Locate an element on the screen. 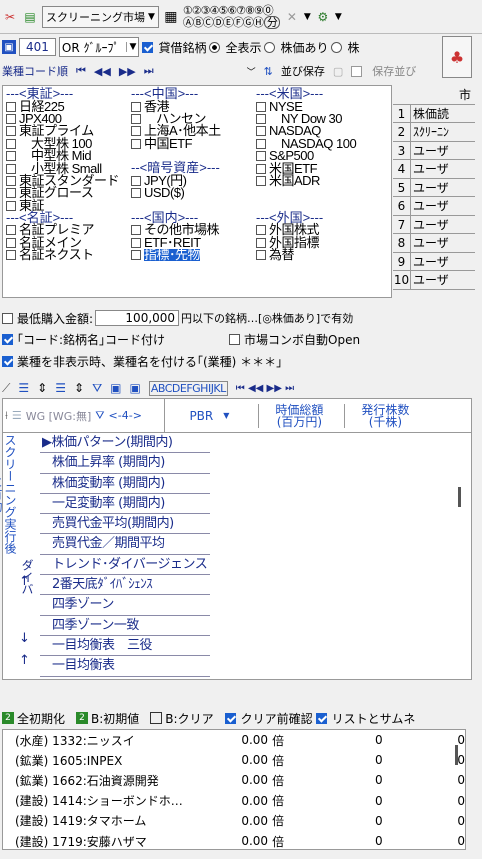 Image resolution: width=482 pixels, height=859 pixels. mcap-header: 時価総額 (百万円) is located at coordinates (298, 415).